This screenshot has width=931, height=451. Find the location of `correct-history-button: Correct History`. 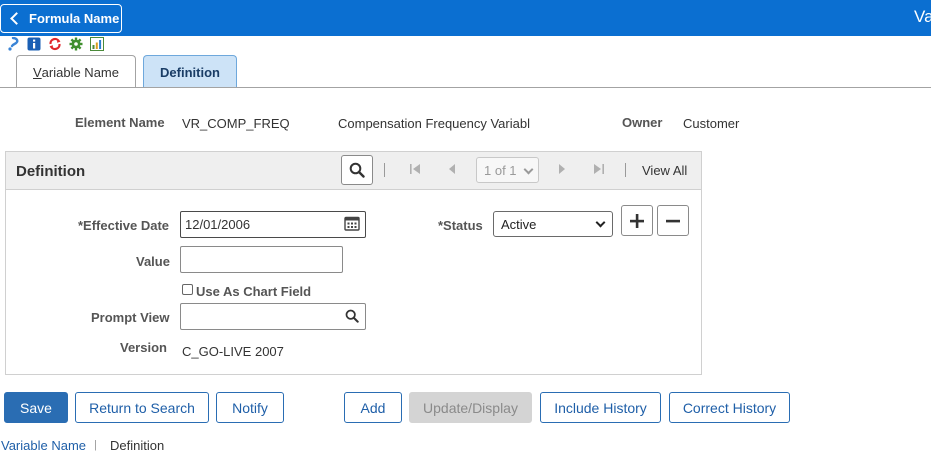

correct-history-button: Correct History is located at coordinates (729, 407).